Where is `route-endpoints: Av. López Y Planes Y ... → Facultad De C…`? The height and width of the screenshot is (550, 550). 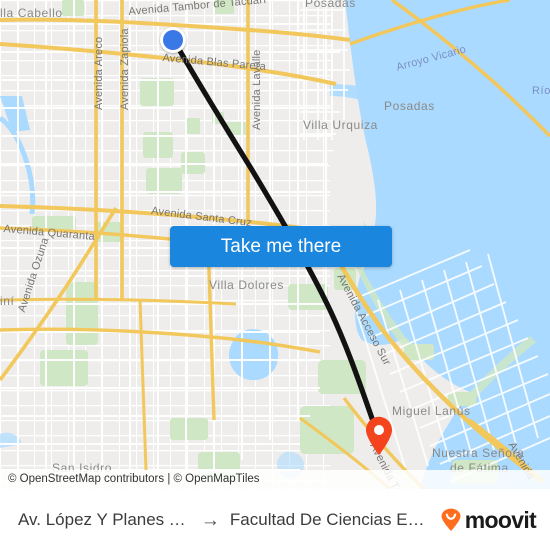
route-endpoints: Av. López Y Planes Y ... → Facultad De C… is located at coordinates (224, 520).